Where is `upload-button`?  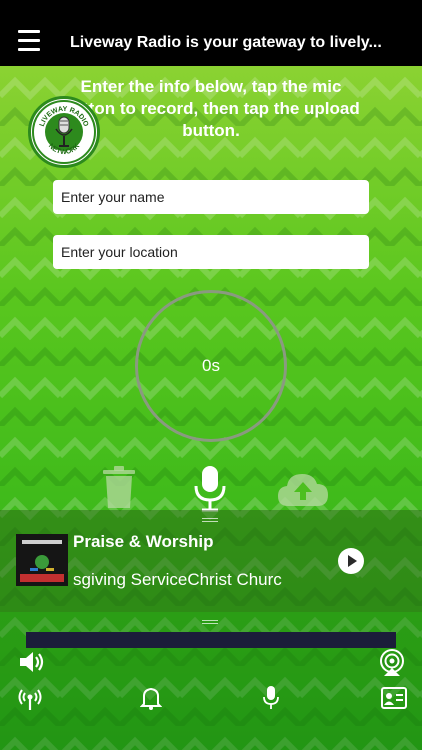
upload-button is located at coordinates (303, 490).